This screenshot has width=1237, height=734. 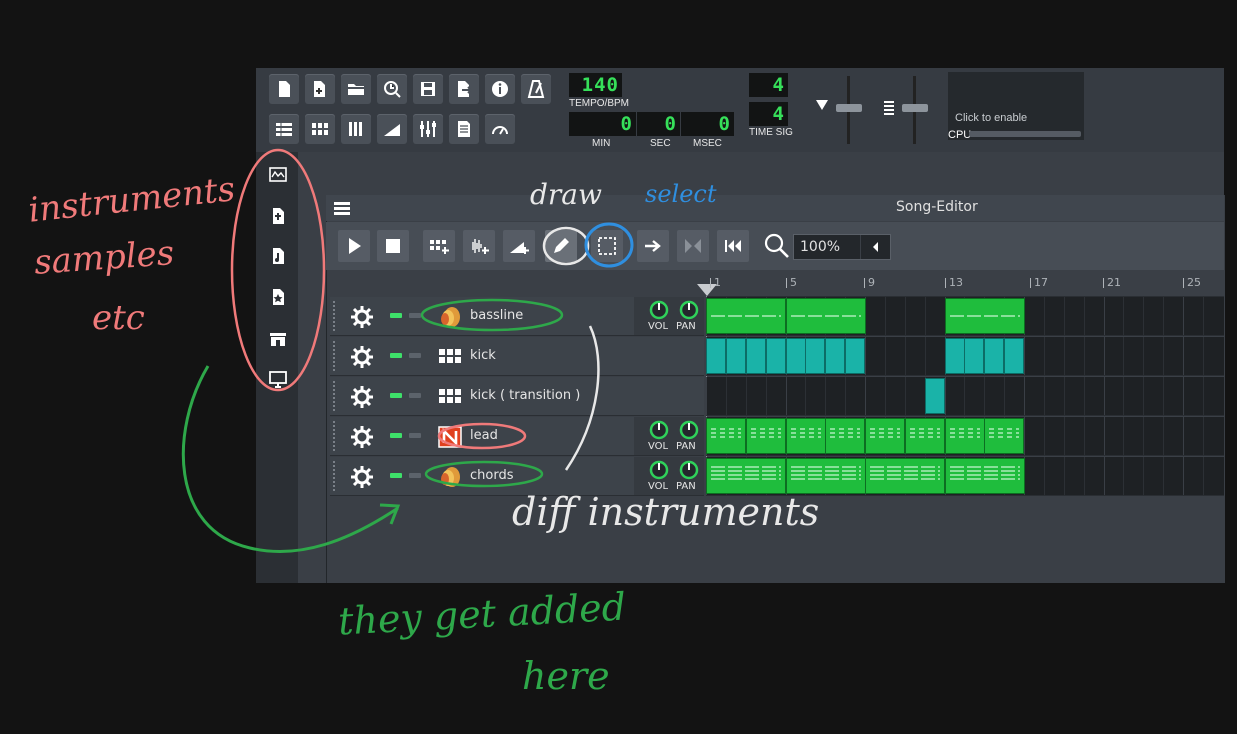 I want to click on controller-rack-toggle-button, so click(x=500, y=129).